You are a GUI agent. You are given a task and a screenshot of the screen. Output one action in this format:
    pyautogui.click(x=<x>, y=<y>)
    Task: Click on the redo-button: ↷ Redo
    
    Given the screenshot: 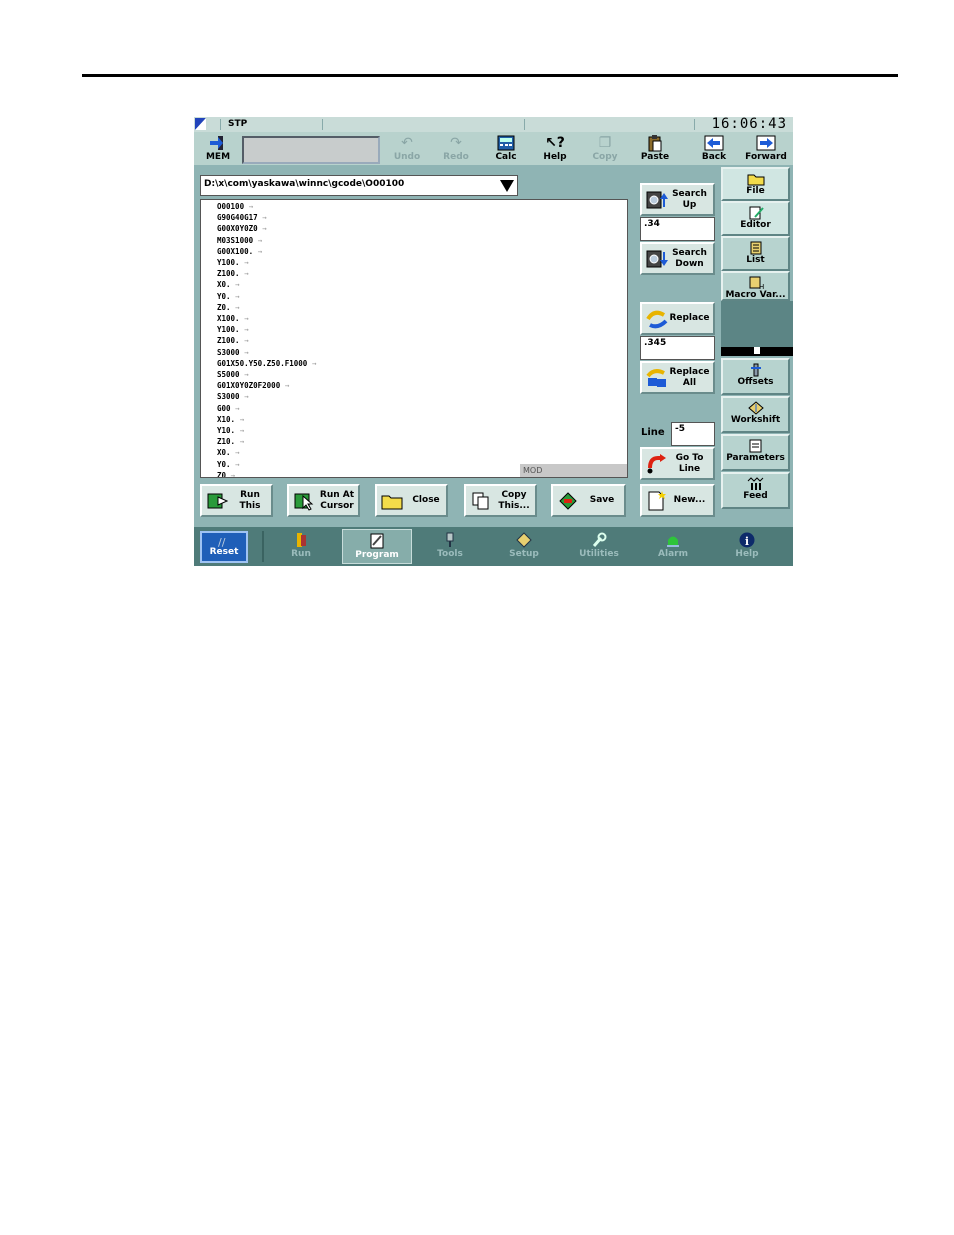 What is the action you would take?
    pyautogui.click(x=456, y=148)
    